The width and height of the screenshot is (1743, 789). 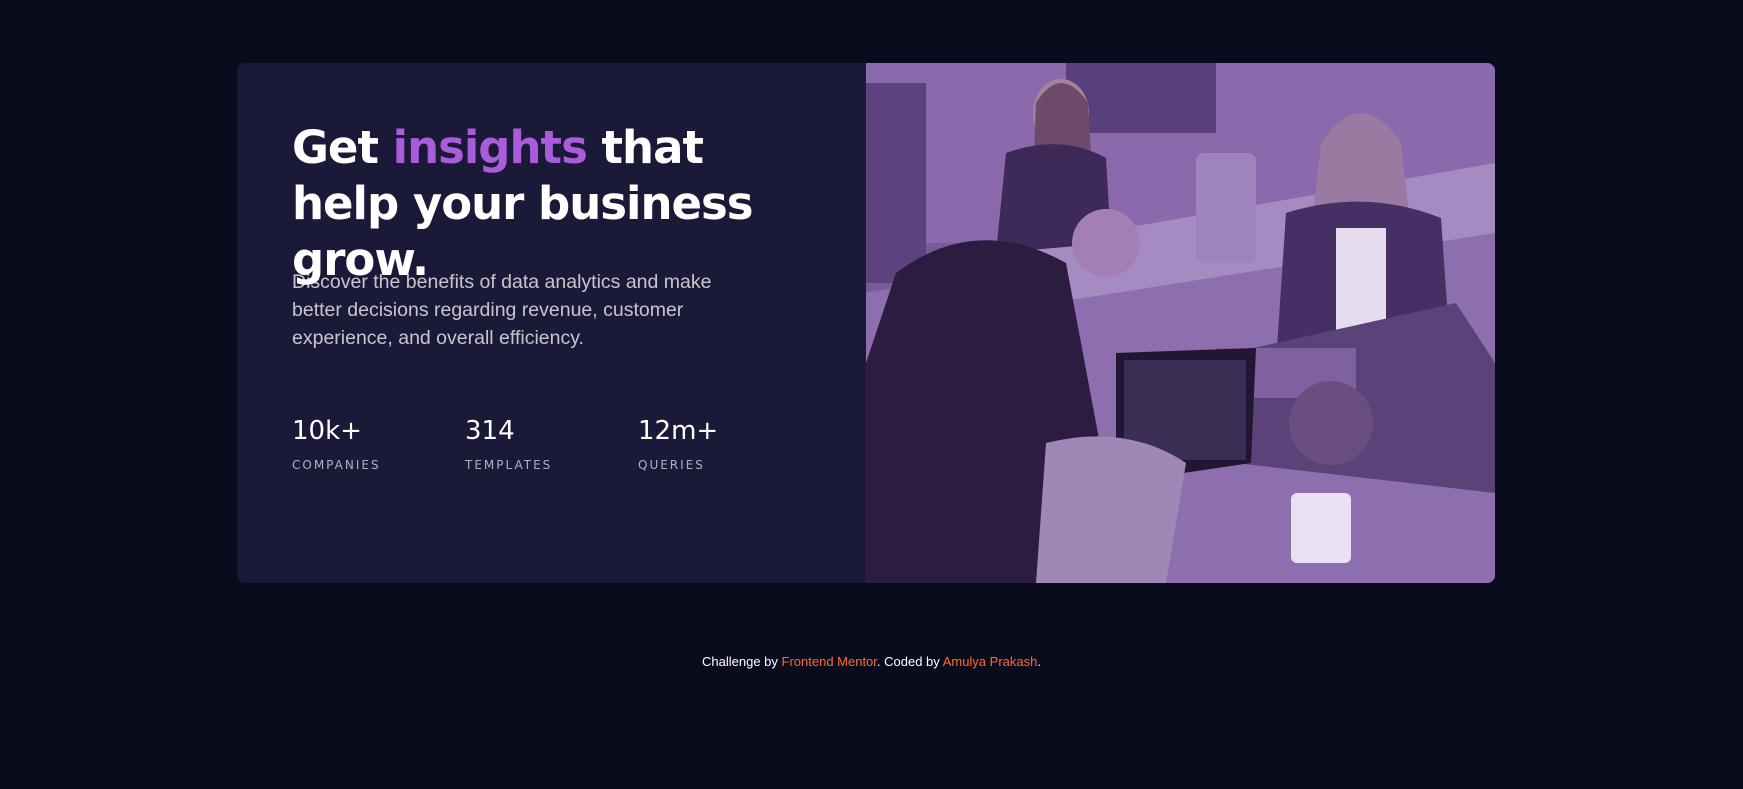 I want to click on author-link: Amulya Prakash, so click(x=990, y=661).